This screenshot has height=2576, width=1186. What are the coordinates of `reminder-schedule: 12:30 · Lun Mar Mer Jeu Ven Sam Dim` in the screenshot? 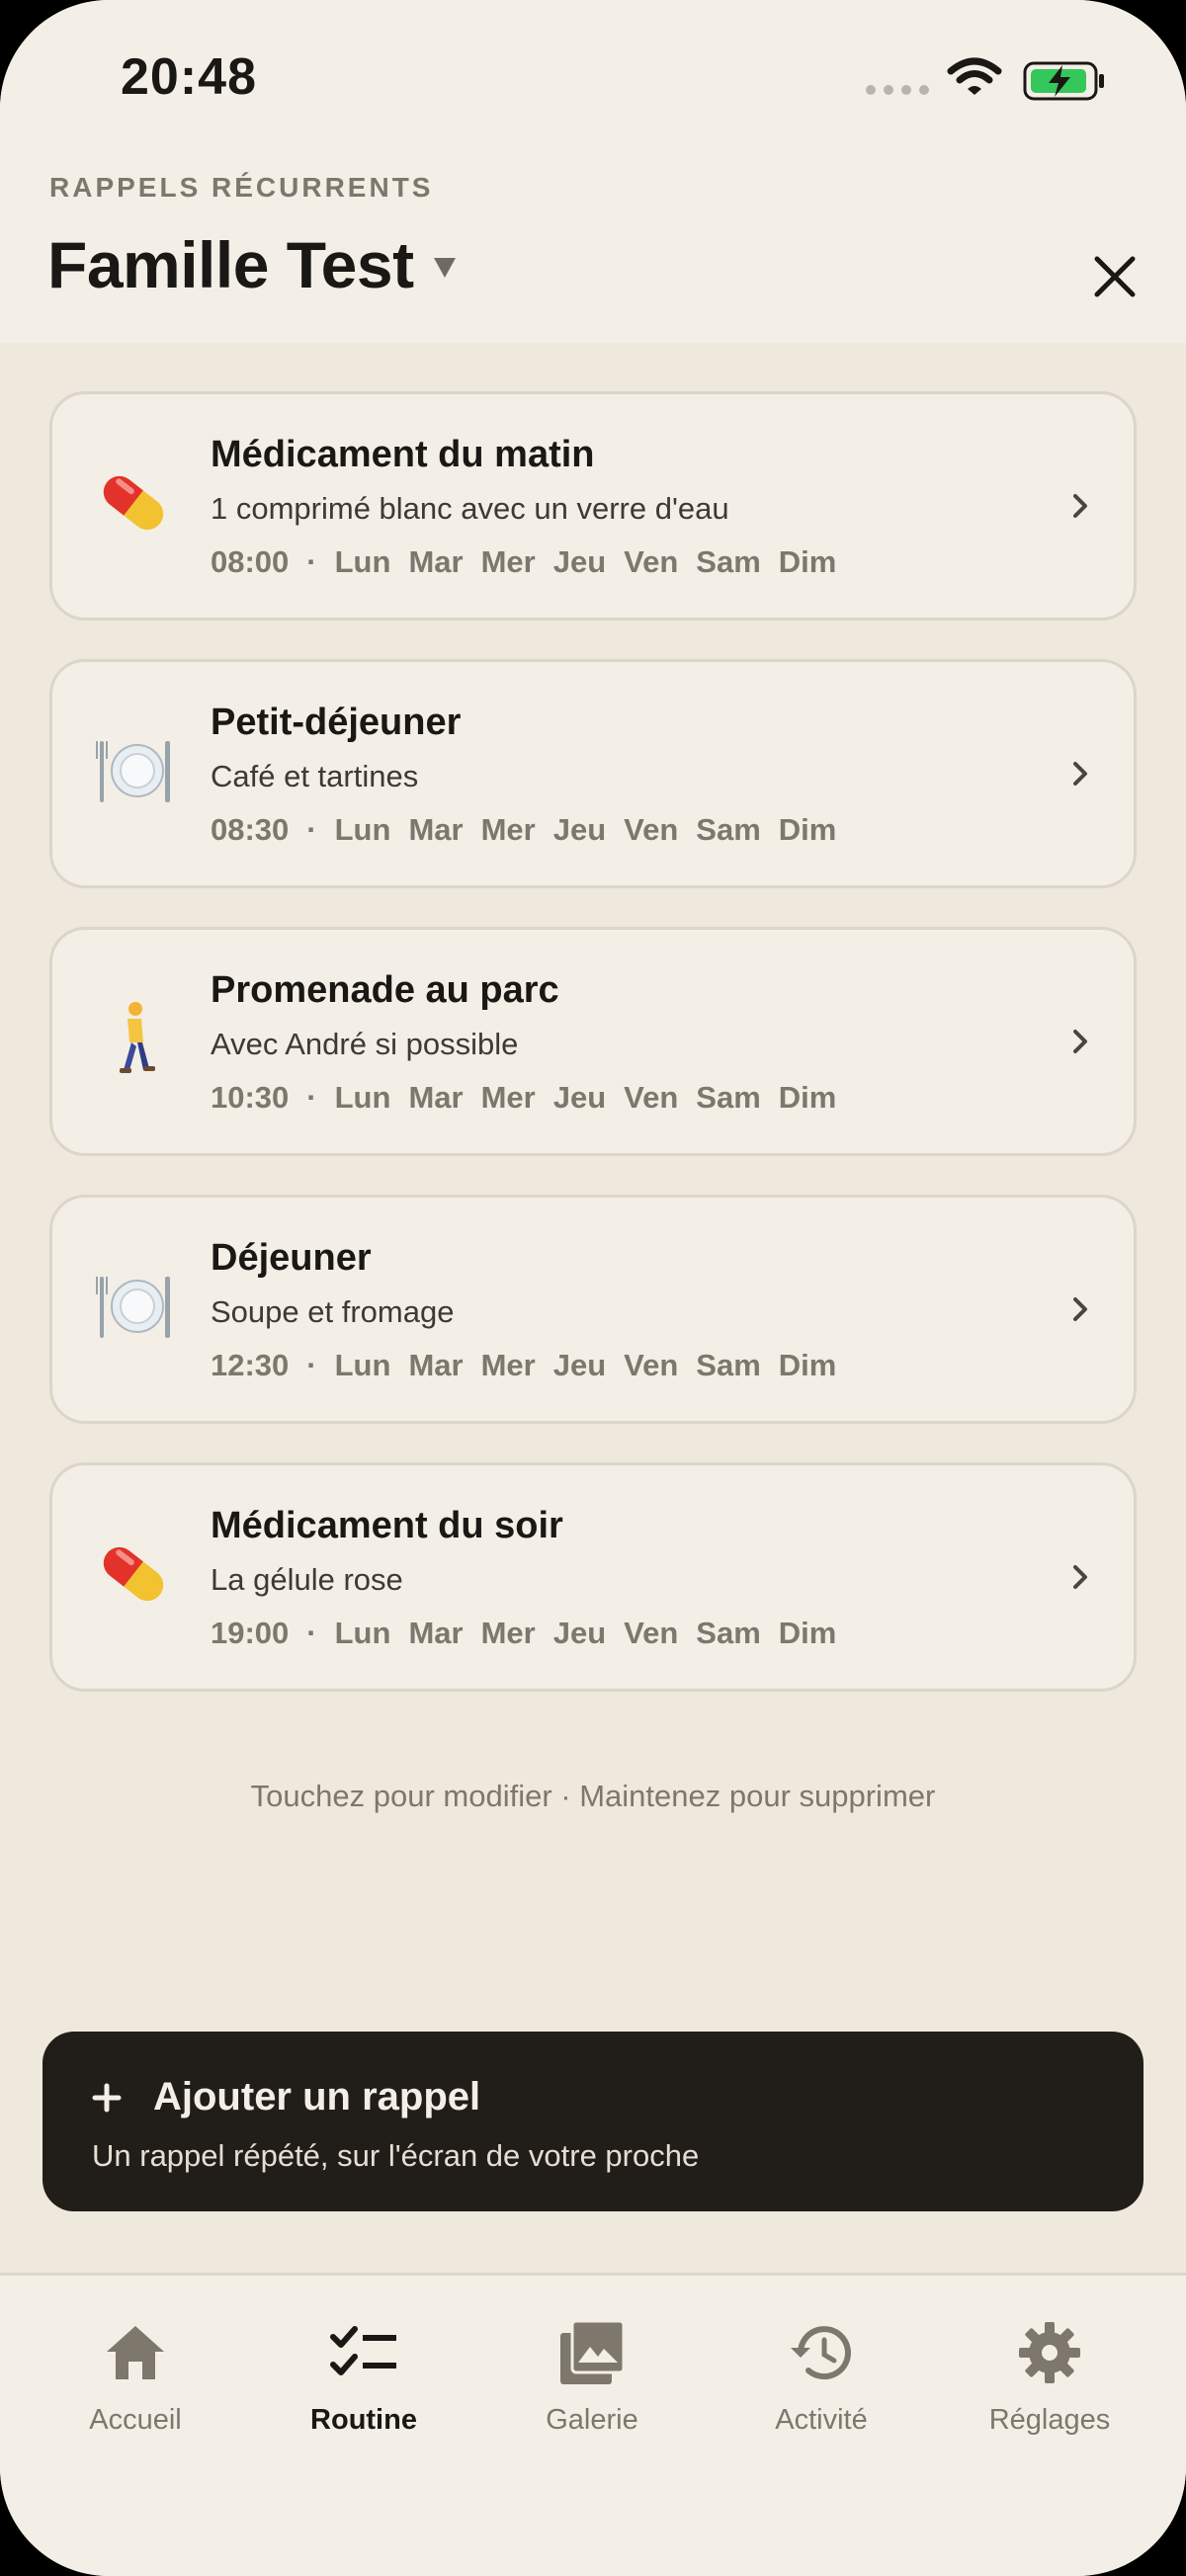 It's located at (524, 1365).